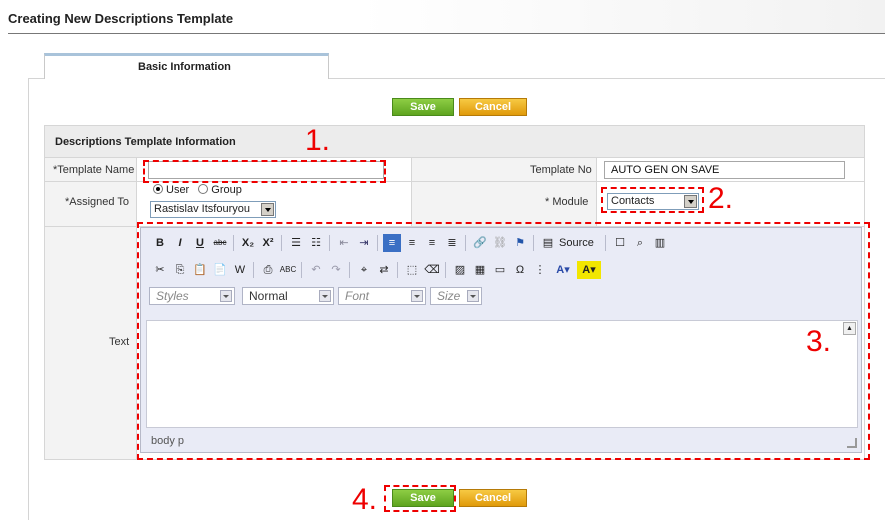  What do you see at coordinates (493, 107) in the screenshot?
I see `cancel-button-top: Cancel` at bounding box center [493, 107].